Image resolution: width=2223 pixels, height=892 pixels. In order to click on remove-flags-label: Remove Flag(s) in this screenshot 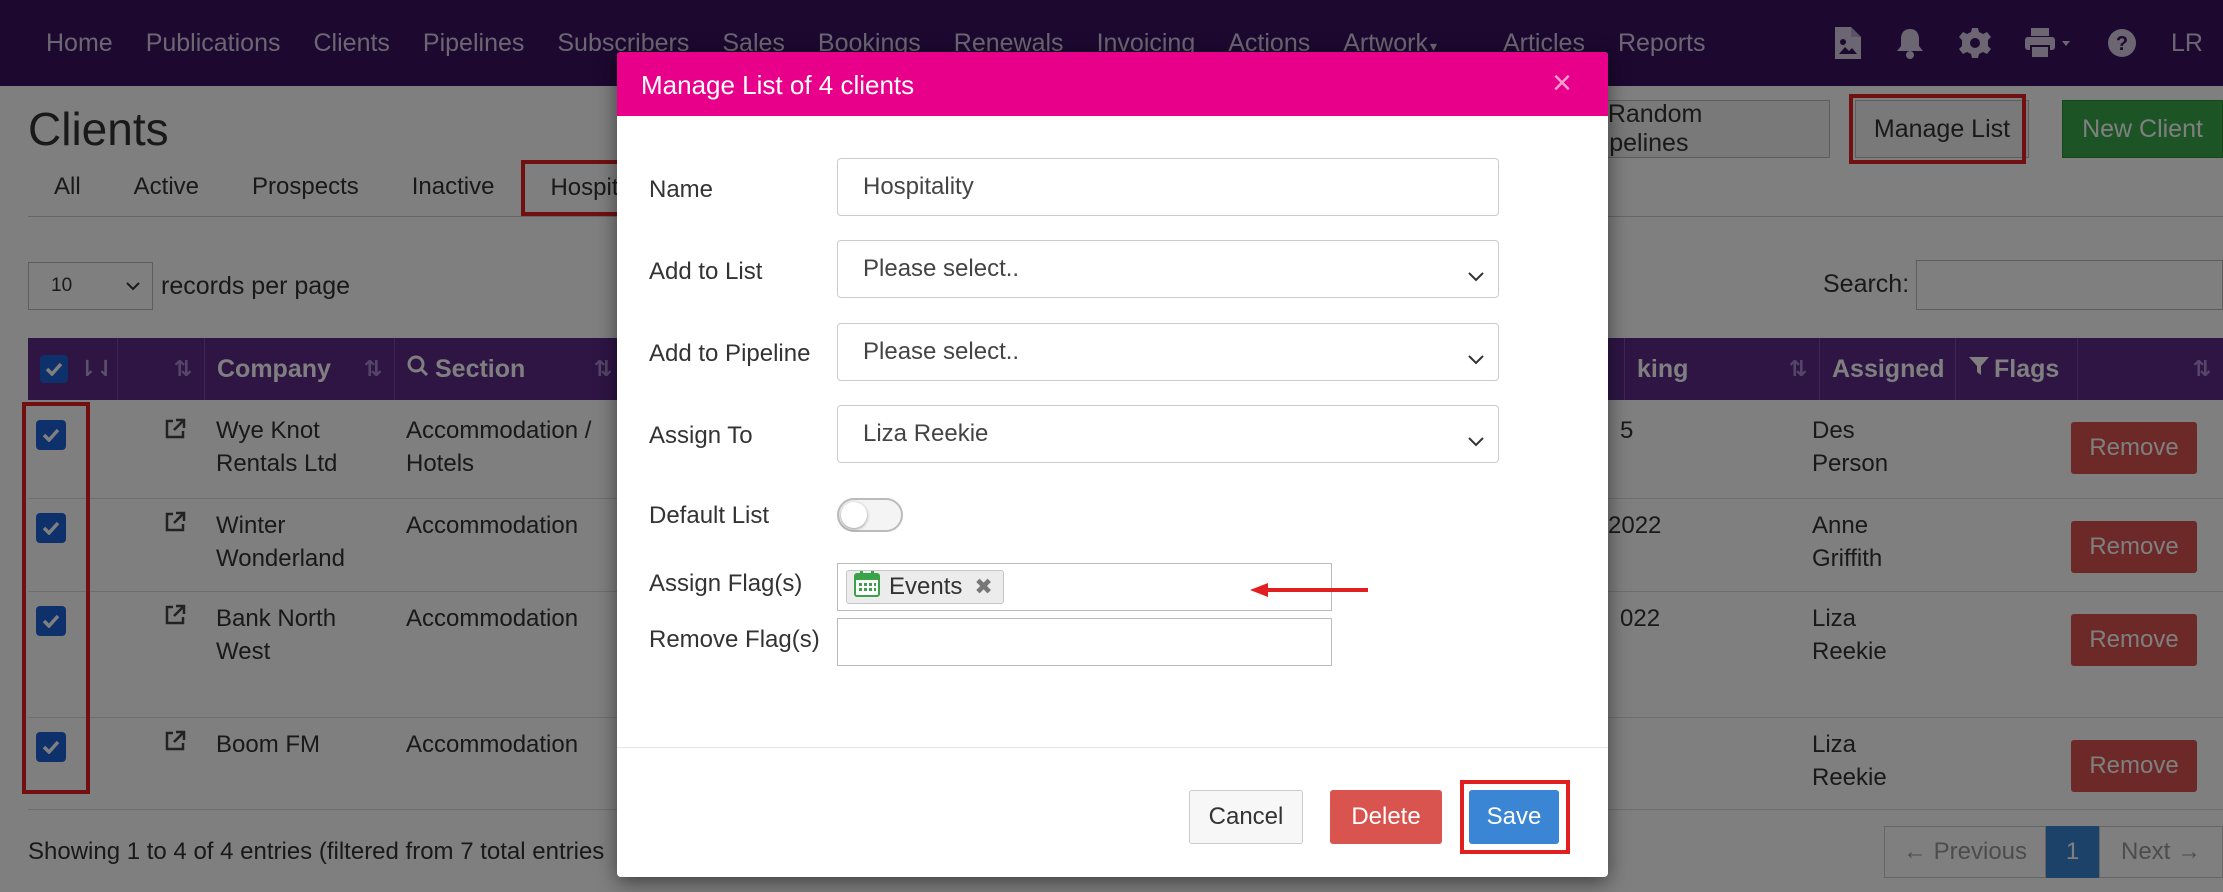, I will do `click(734, 639)`.